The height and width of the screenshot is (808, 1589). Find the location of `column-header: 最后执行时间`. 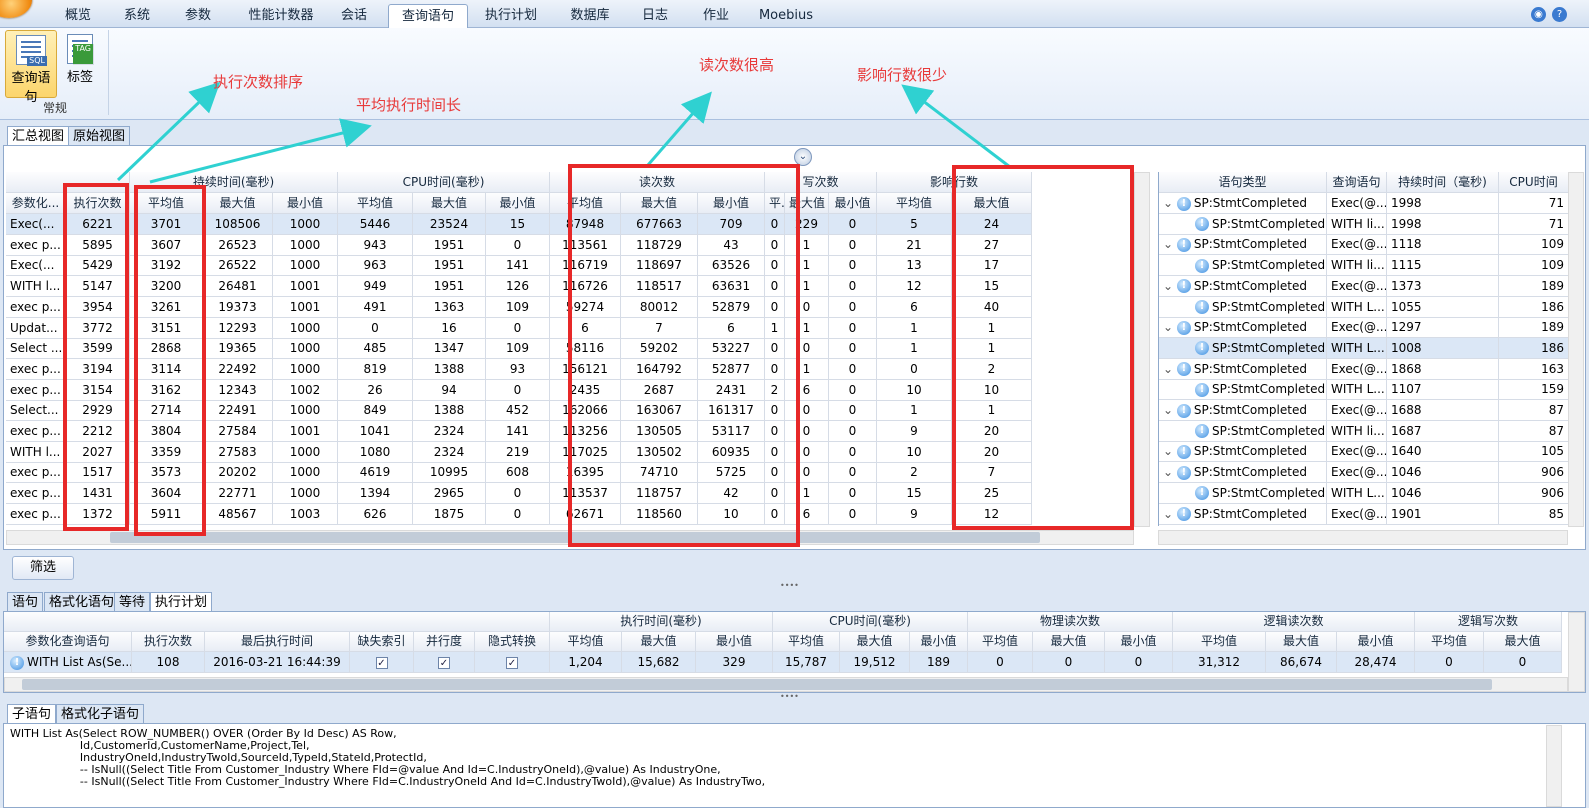

column-header: 最后执行时间 is located at coordinates (277, 642).